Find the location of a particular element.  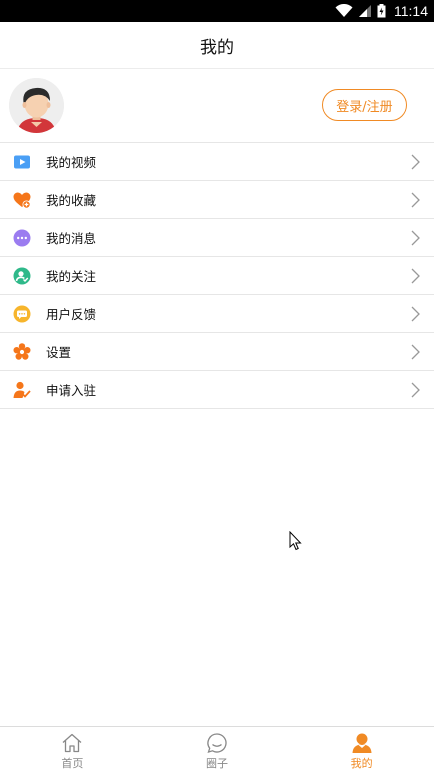

feedback-bubble-icon is located at coordinates (22, 314).